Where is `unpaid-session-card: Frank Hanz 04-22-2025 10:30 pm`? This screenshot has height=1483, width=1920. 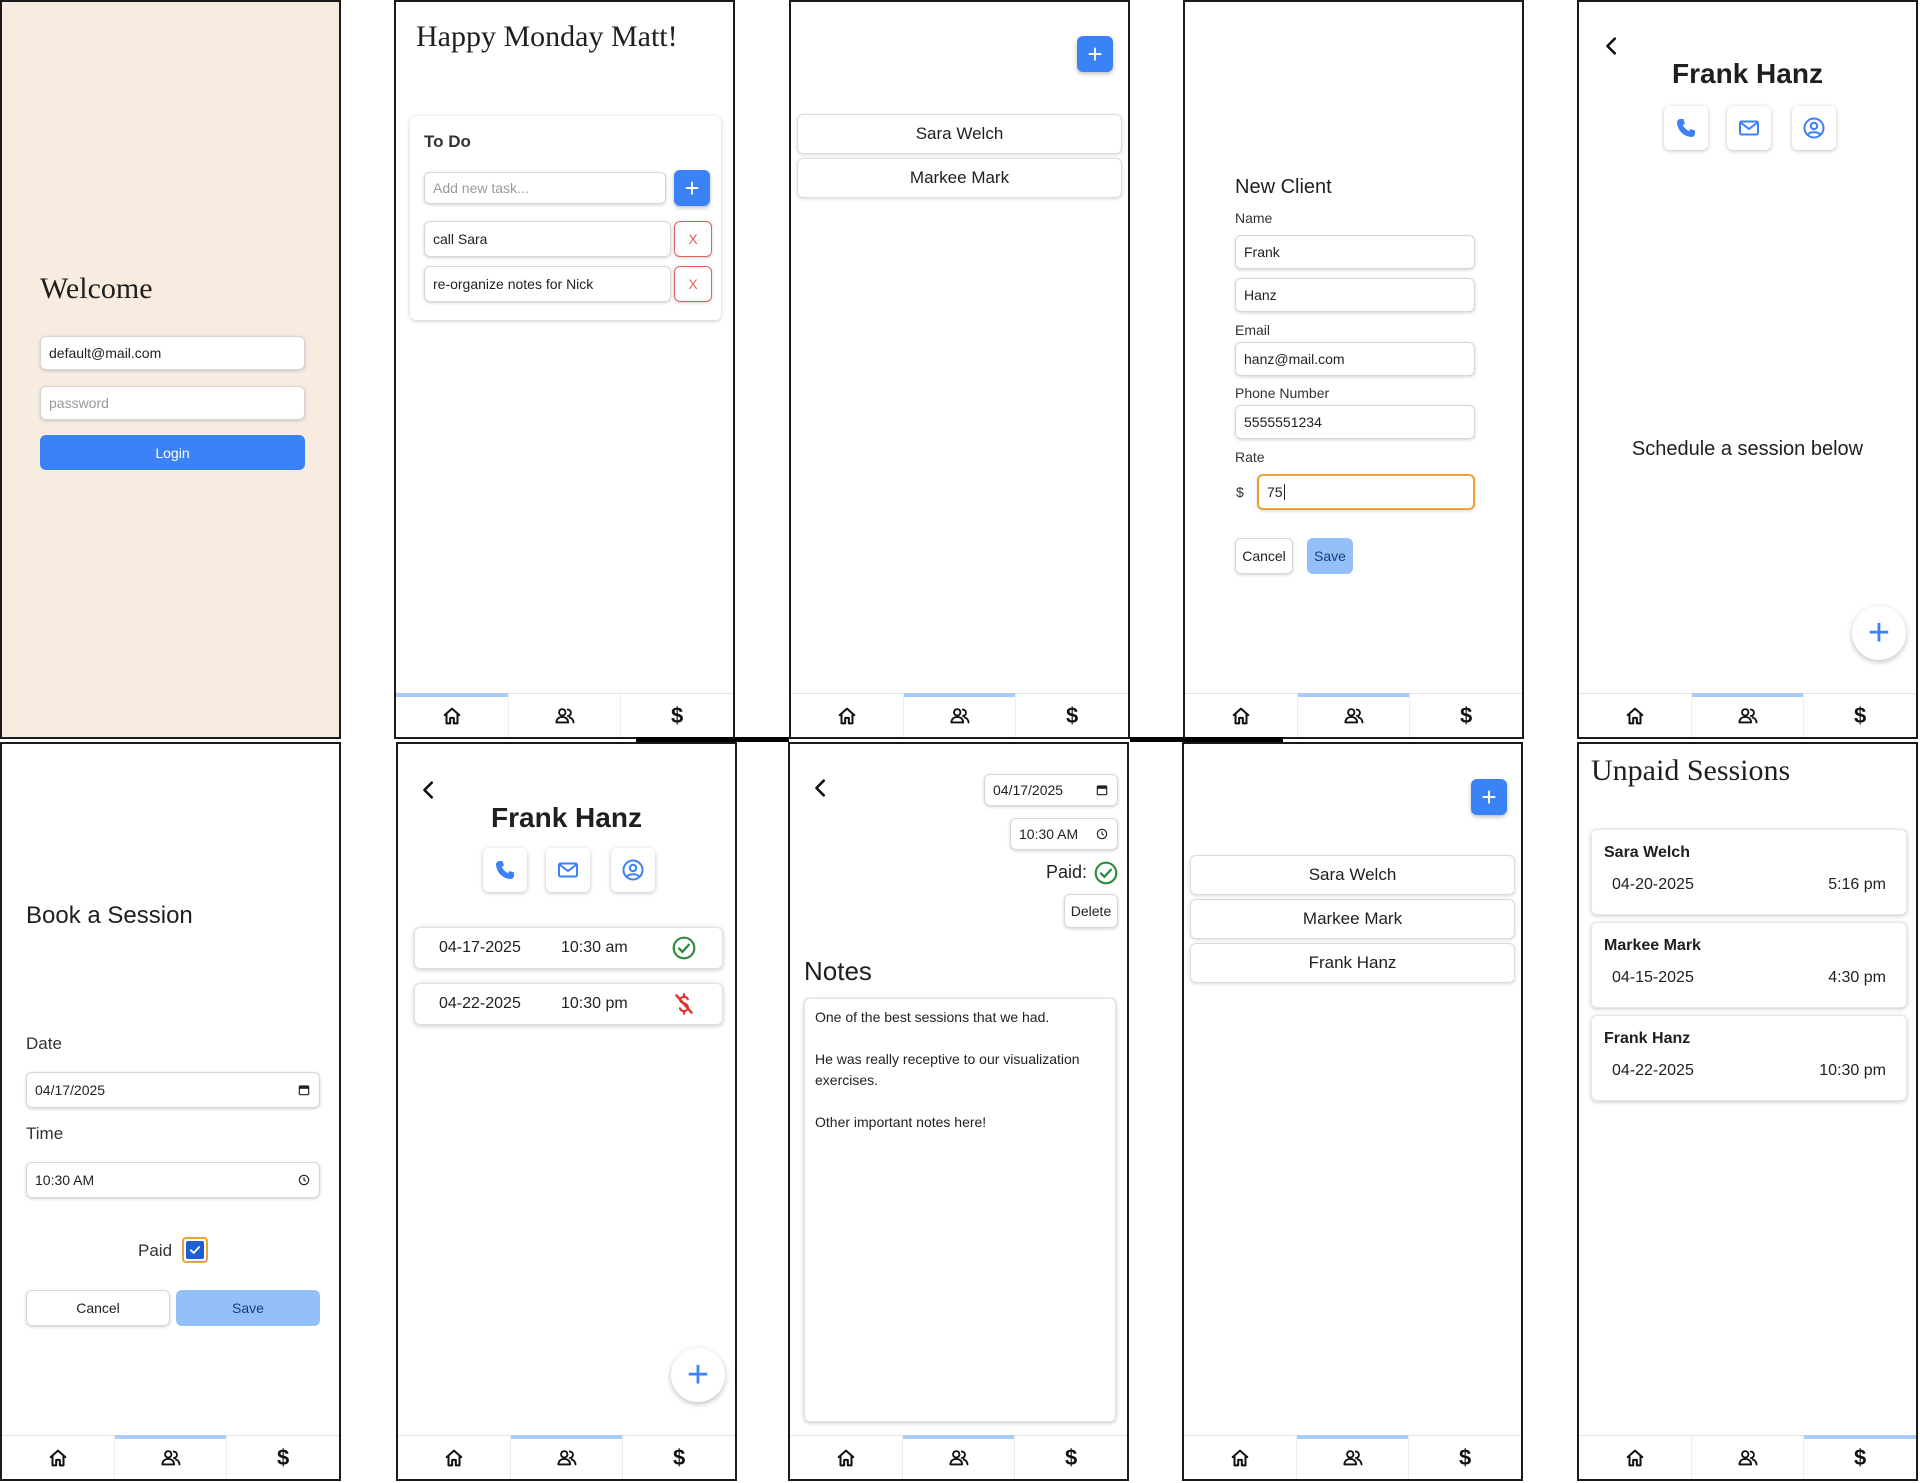 unpaid-session-card: Frank Hanz 04-22-2025 10:30 pm is located at coordinates (1749, 1058).